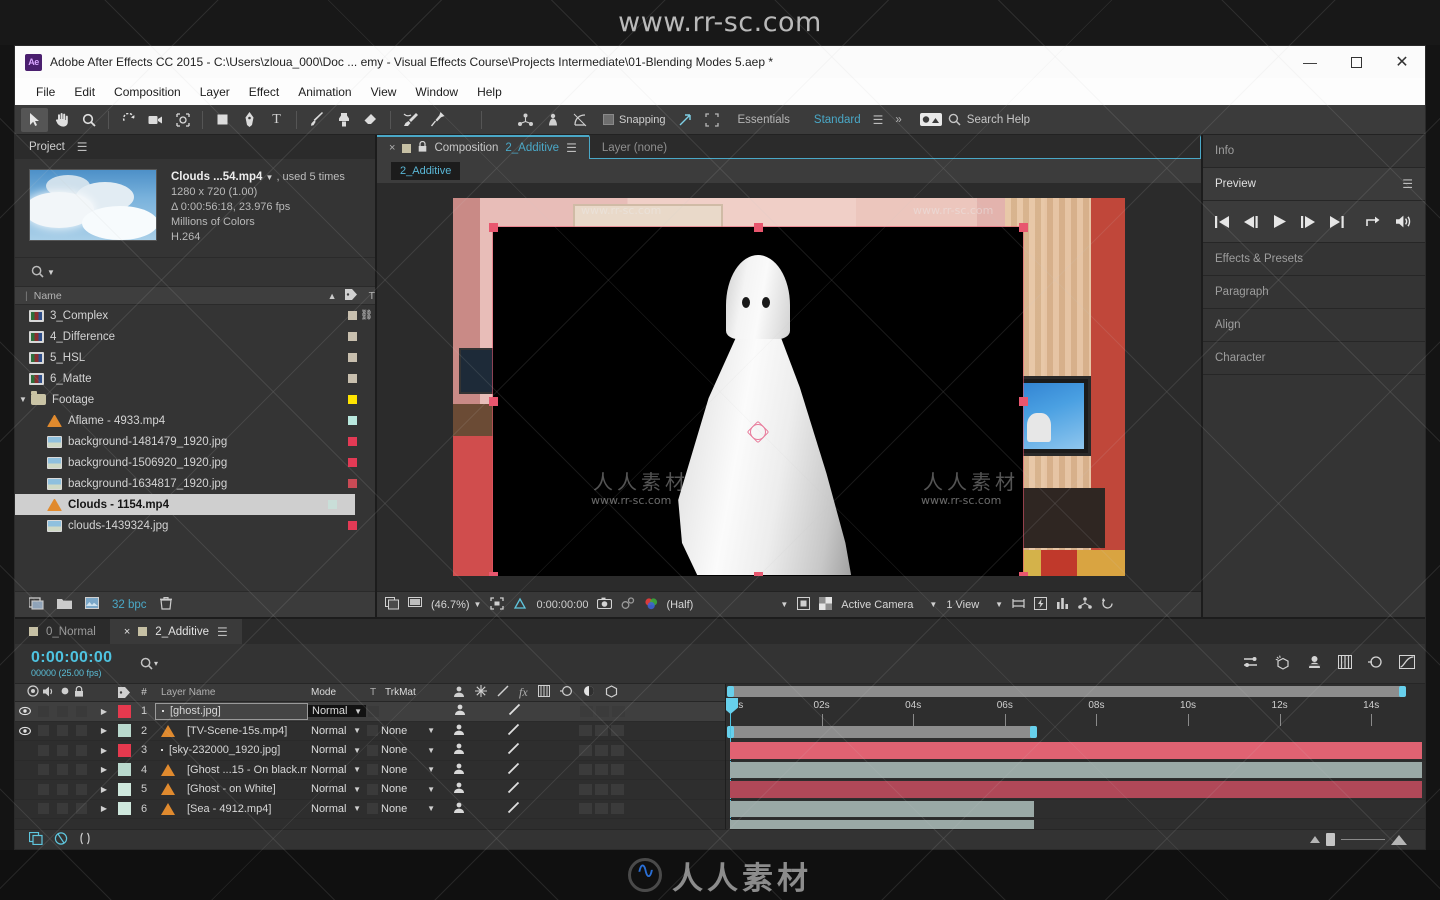 Image resolution: width=1440 pixels, height=900 pixels. I want to click on project-settings-icon, so click(92, 604).